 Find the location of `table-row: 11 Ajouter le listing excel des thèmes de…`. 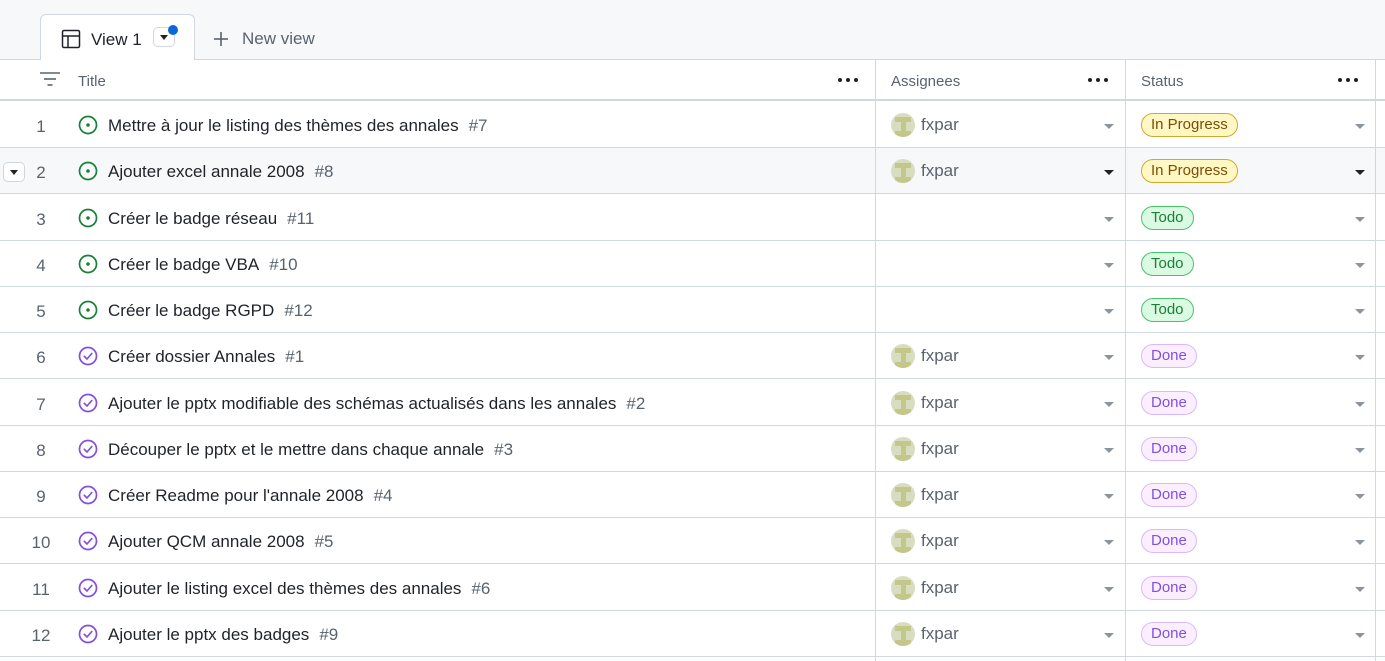

table-row: 11 Ajouter le listing excel des thèmes de… is located at coordinates (692, 588).